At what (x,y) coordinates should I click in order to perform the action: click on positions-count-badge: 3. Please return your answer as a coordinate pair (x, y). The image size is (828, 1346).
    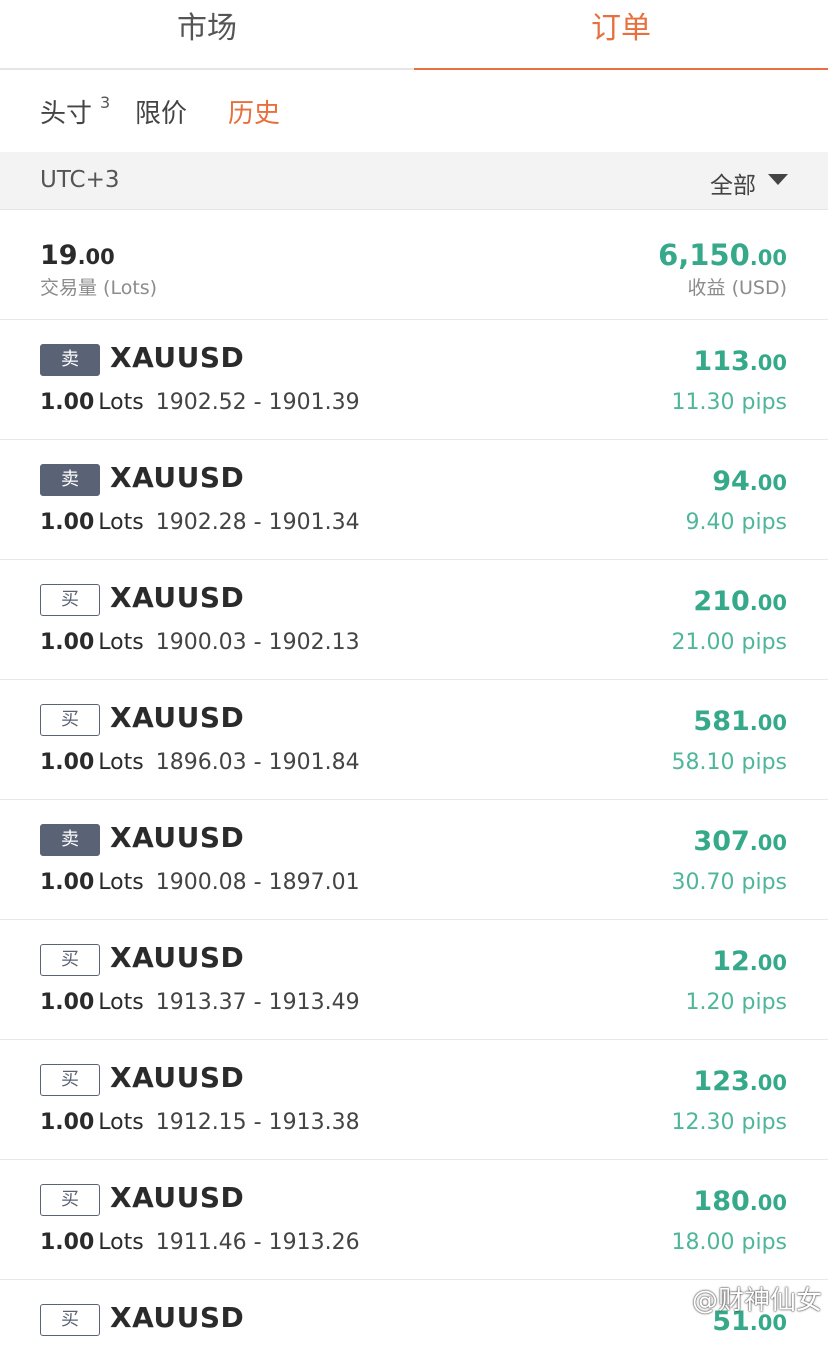
    Looking at the image, I should click on (105, 102).